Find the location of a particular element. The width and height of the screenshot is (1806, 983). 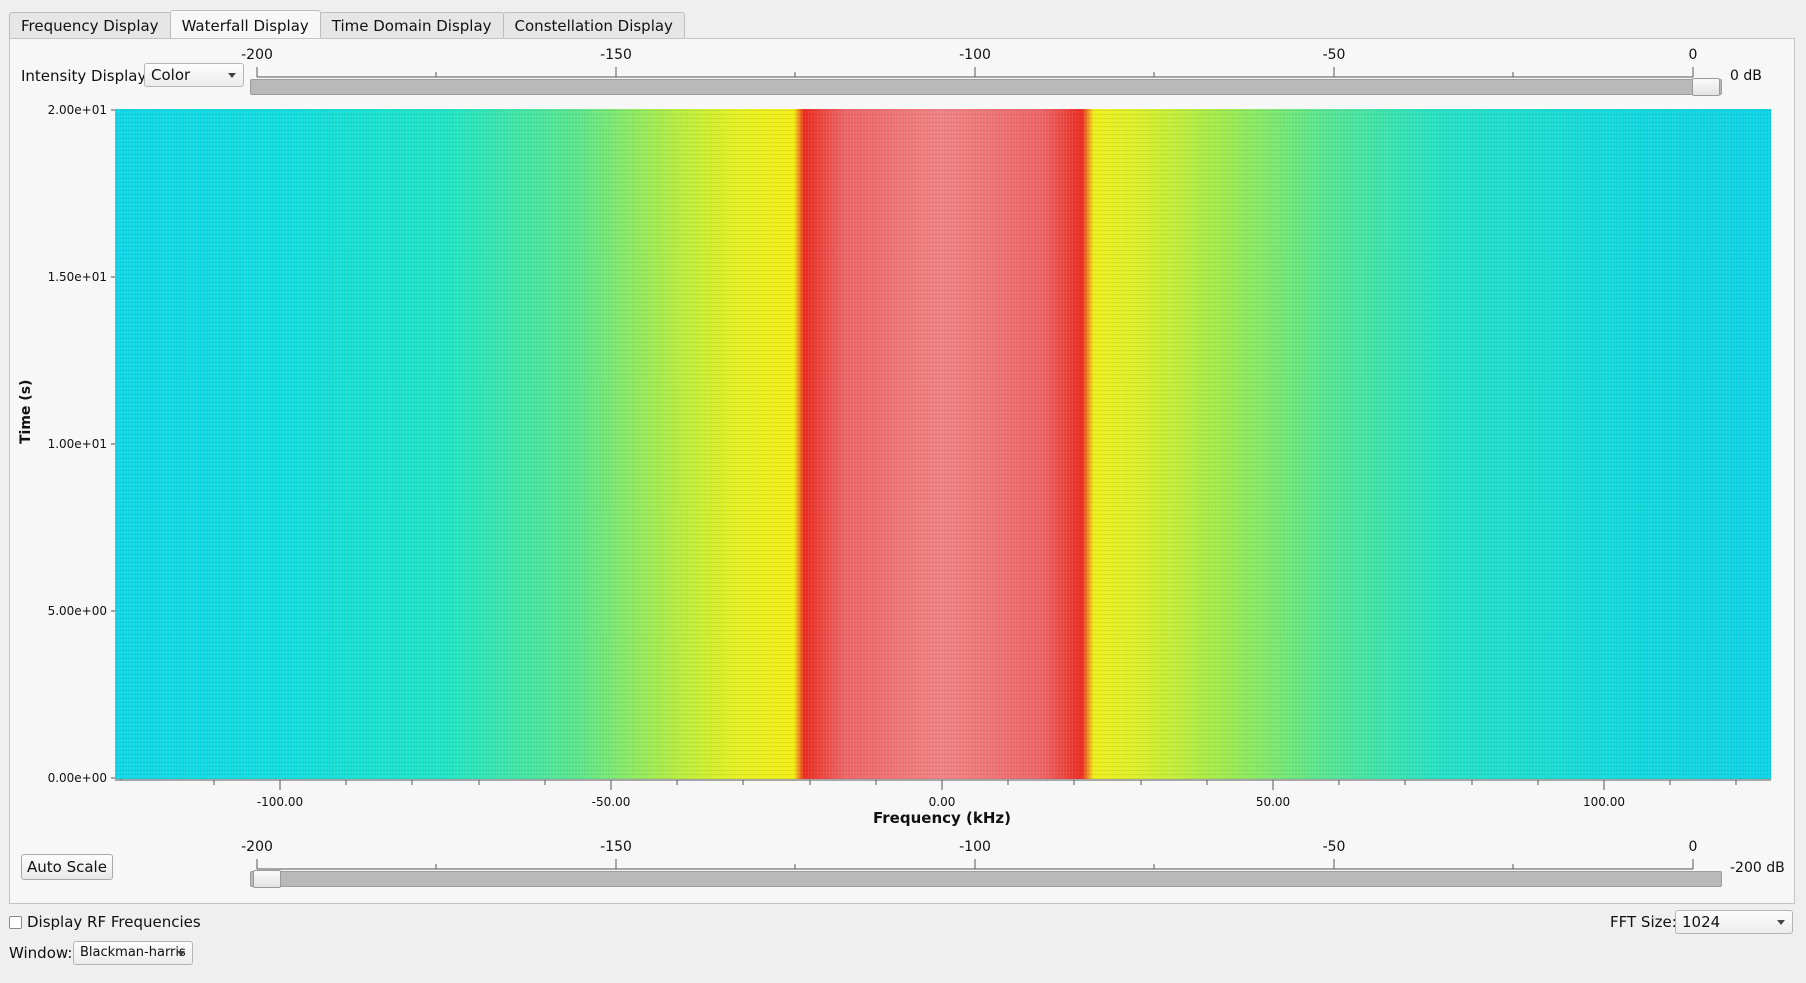

top-scale-ticks is located at coordinates (975, 72).